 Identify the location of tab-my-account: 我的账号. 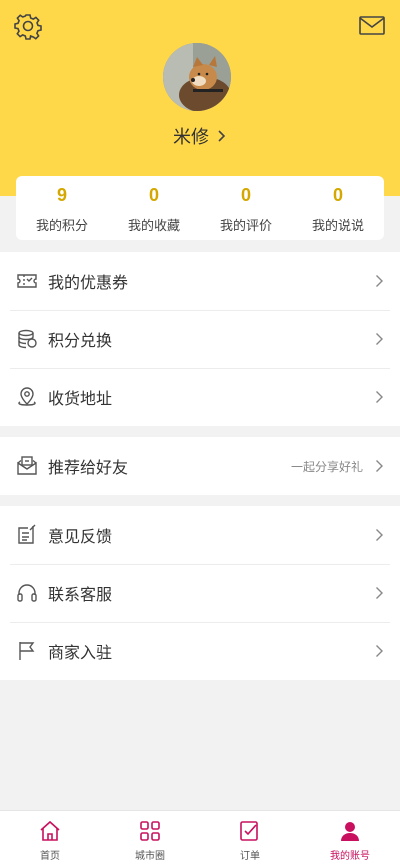
(350, 838).